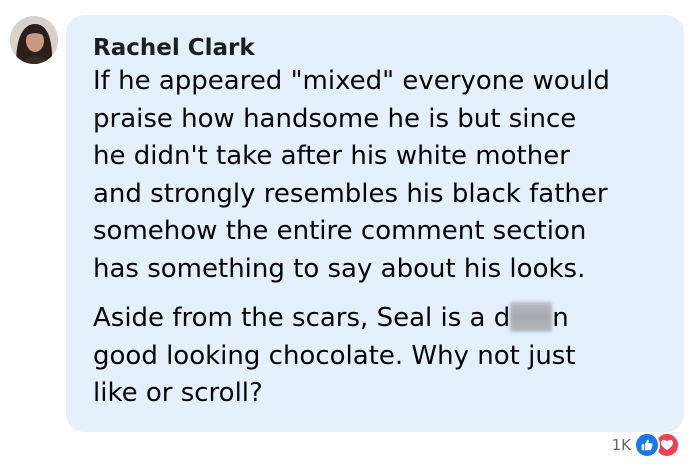 The width and height of the screenshot is (700, 465). I want to click on comment-paragraph-2-start: Aside from the scars, Seal is a d, so click(302, 318).